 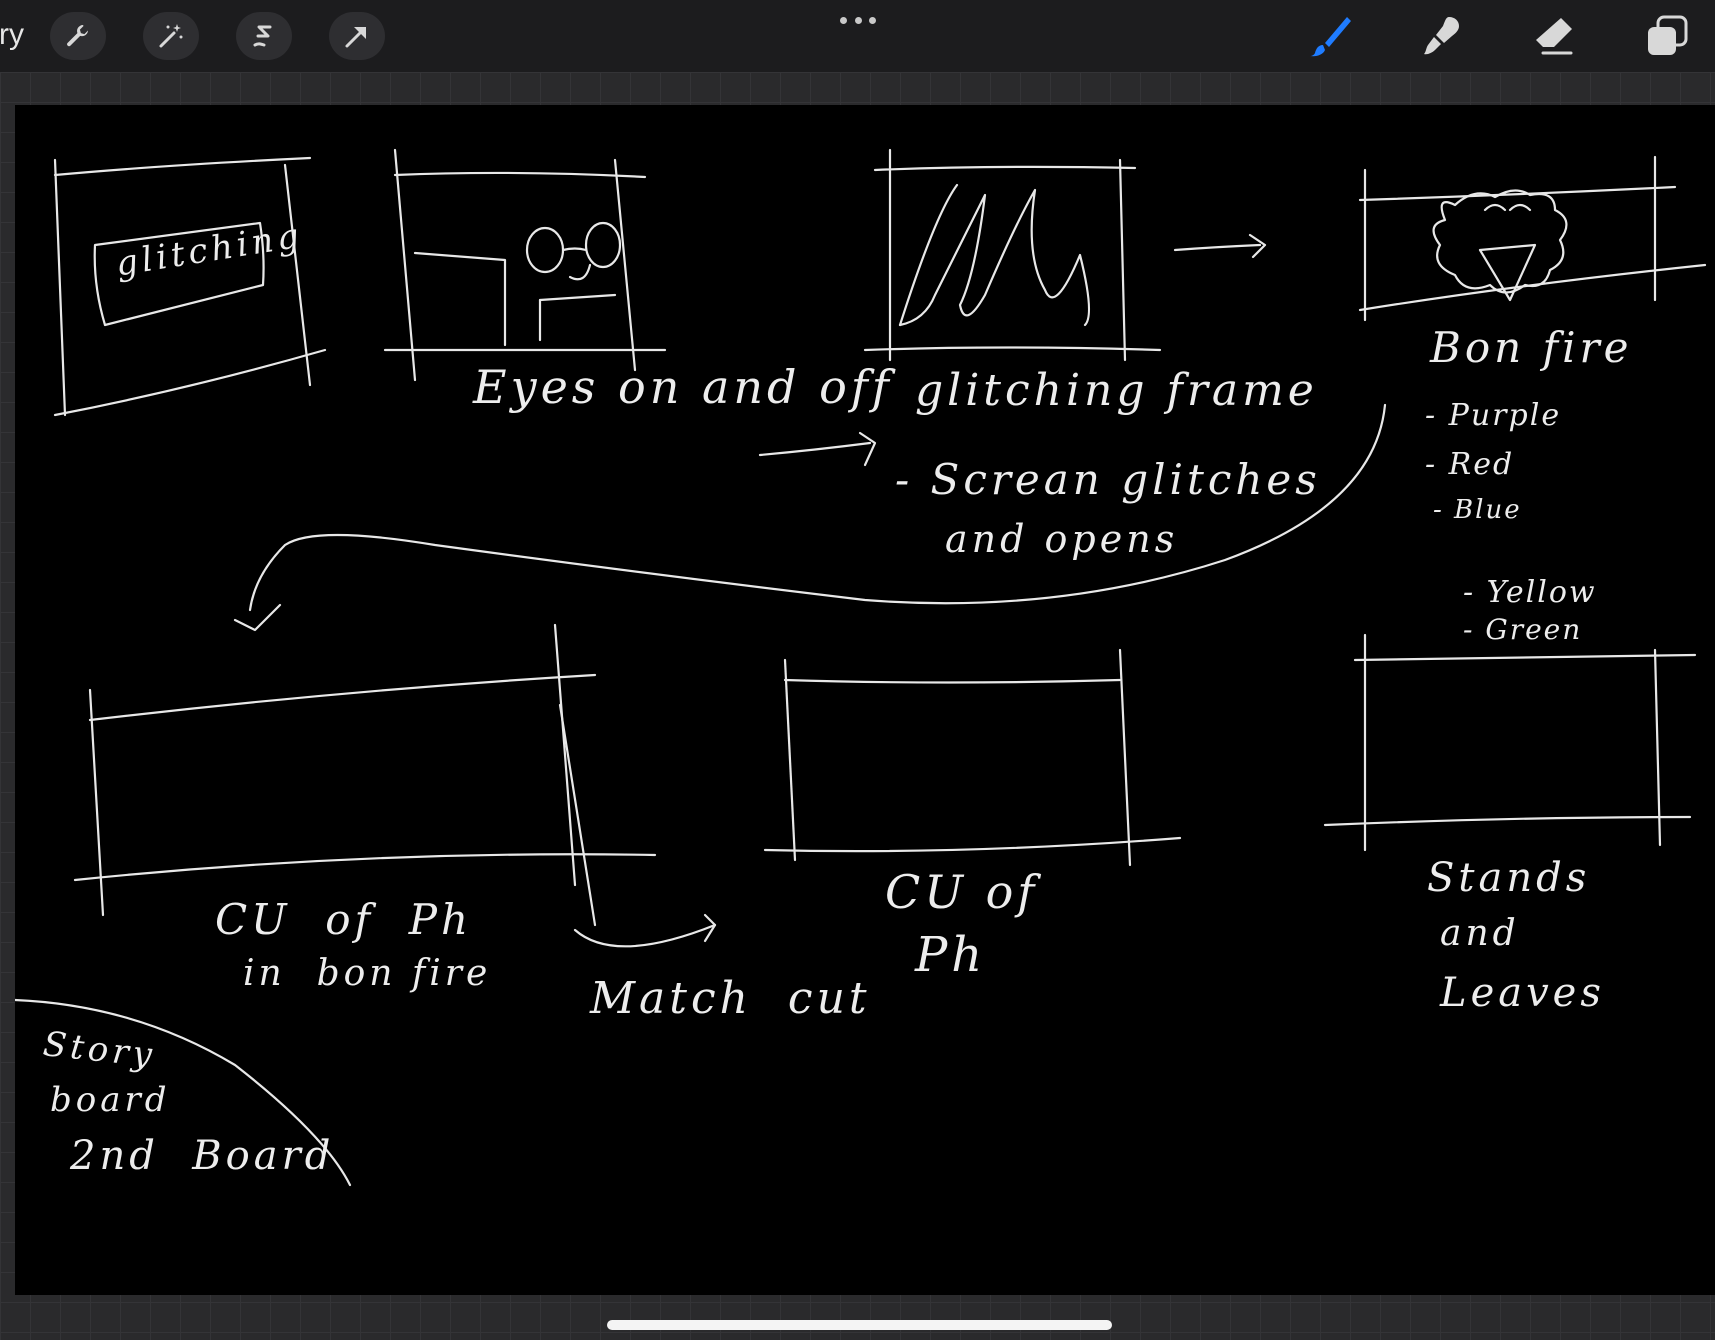 I want to click on cu-bonfire-line1: CU of Ph, so click(x=344, y=919).